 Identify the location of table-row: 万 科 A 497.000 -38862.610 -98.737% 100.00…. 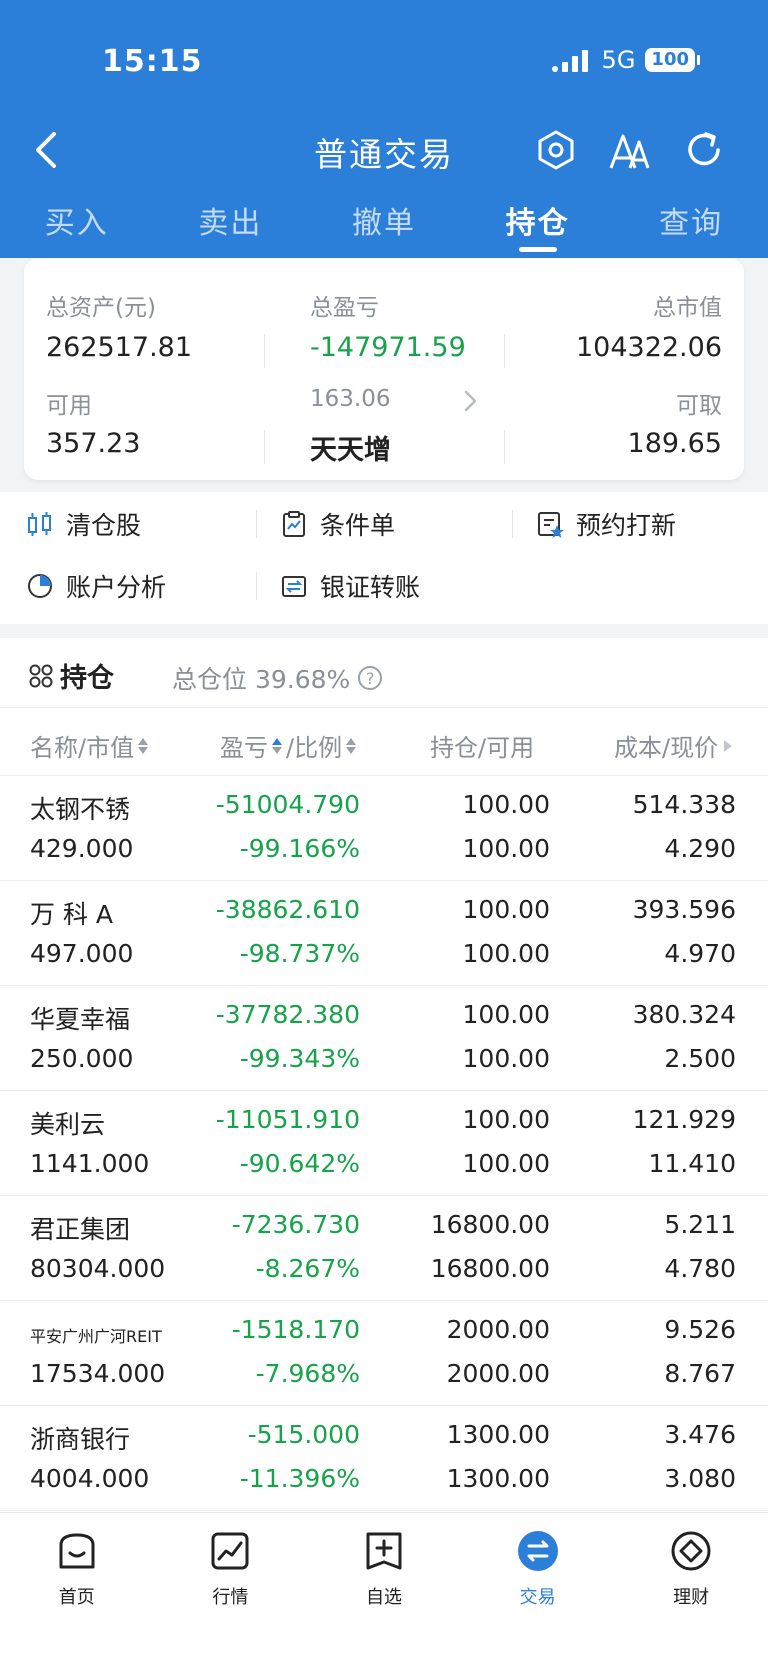
(384, 933).